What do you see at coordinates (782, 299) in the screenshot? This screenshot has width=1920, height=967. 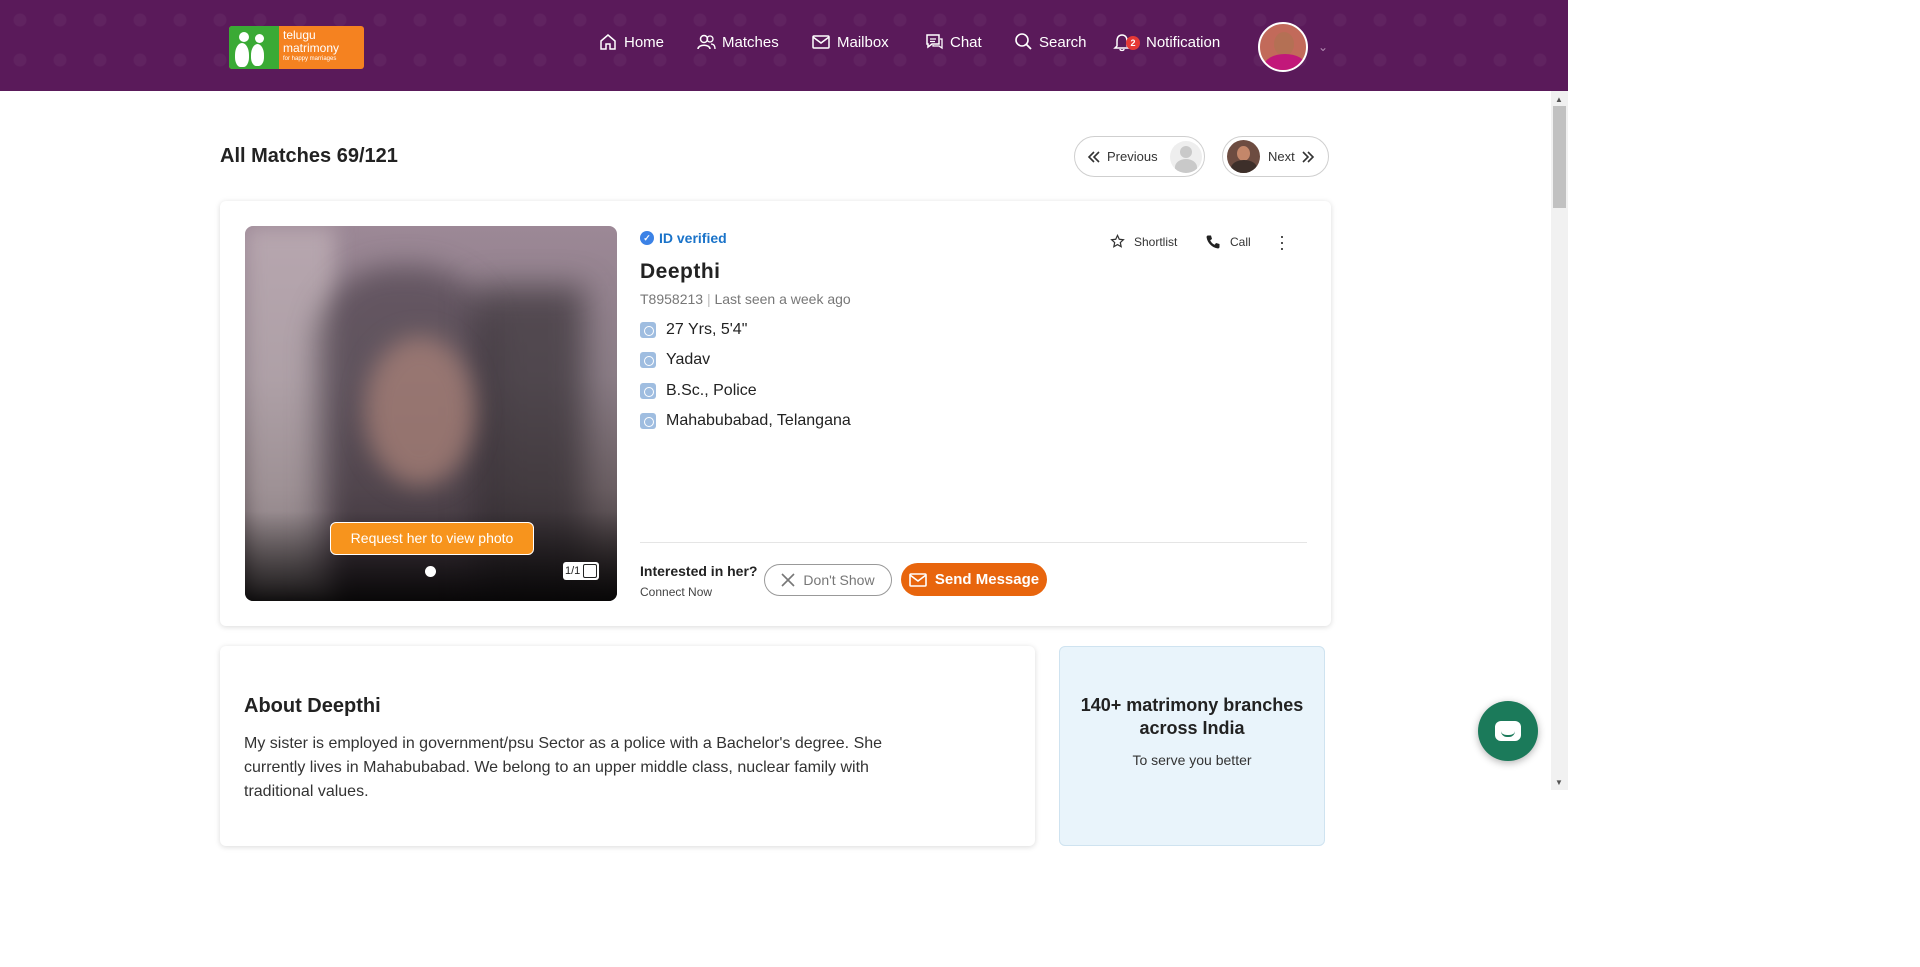 I see `last-seen: Last seen a week ago` at bounding box center [782, 299].